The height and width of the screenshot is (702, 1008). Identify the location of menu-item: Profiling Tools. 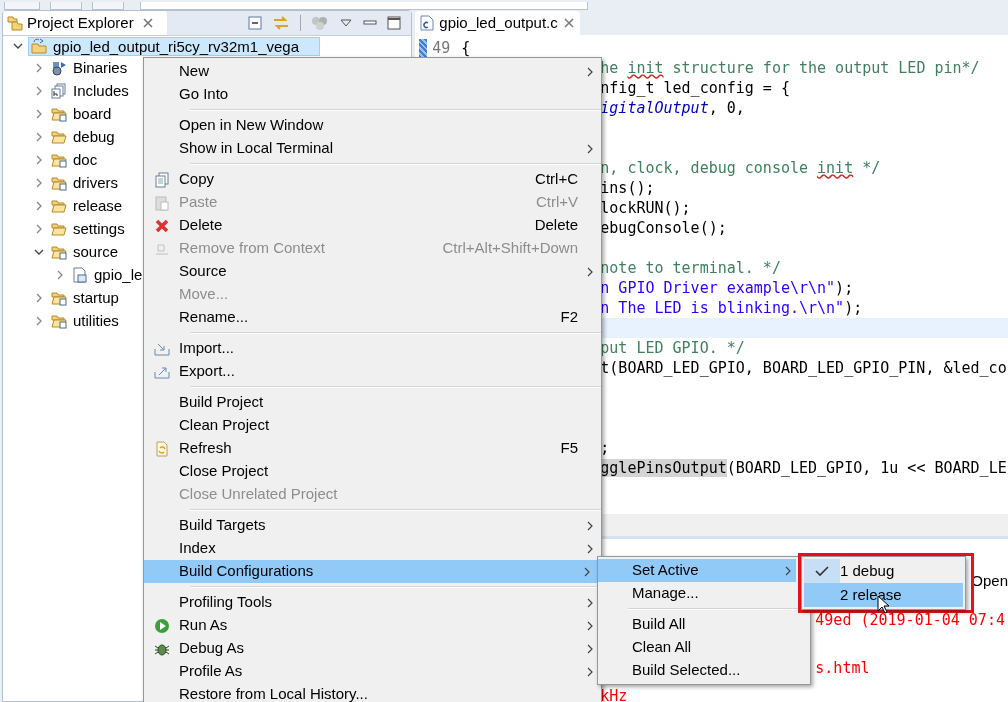
(372, 602).